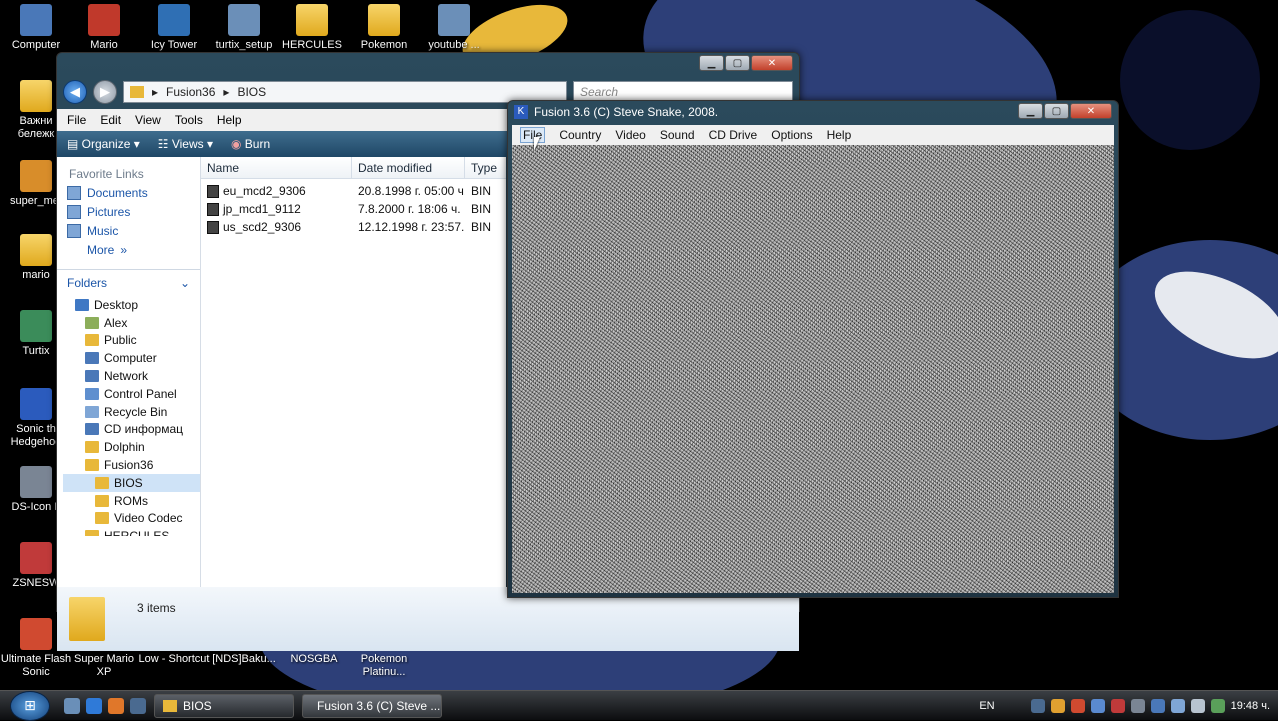 Image resolution: width=1278 pixels, height=721 pixels. What do you see at coordinates (30, 705) in the screenshot?
I see `start-button: ⊞` at bounding box center [30, 705].